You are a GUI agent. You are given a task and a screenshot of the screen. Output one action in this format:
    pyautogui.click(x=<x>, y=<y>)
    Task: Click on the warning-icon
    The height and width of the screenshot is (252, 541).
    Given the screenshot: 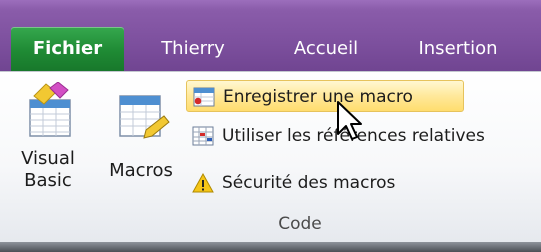 What is the action you would take?
    pyautogui.click(x=203, y=183)
    